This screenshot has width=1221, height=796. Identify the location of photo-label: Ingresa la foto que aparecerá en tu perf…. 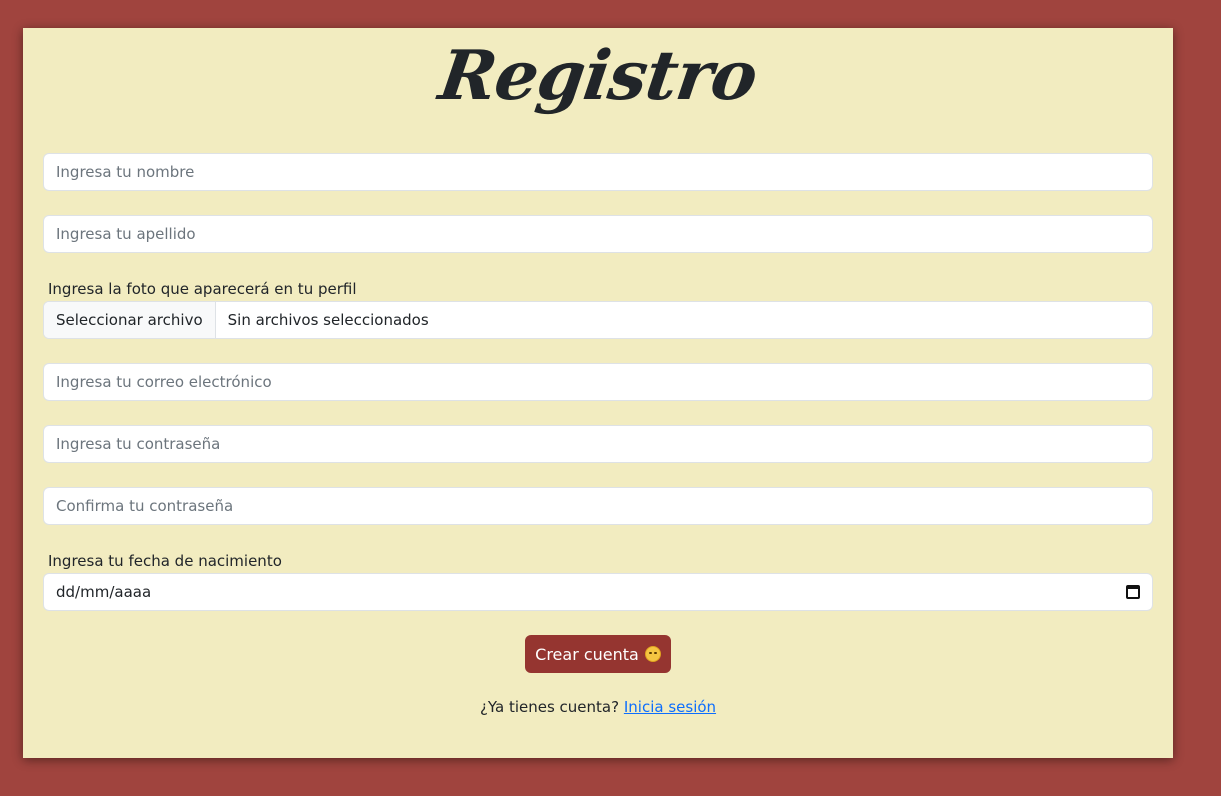
(202, 289).